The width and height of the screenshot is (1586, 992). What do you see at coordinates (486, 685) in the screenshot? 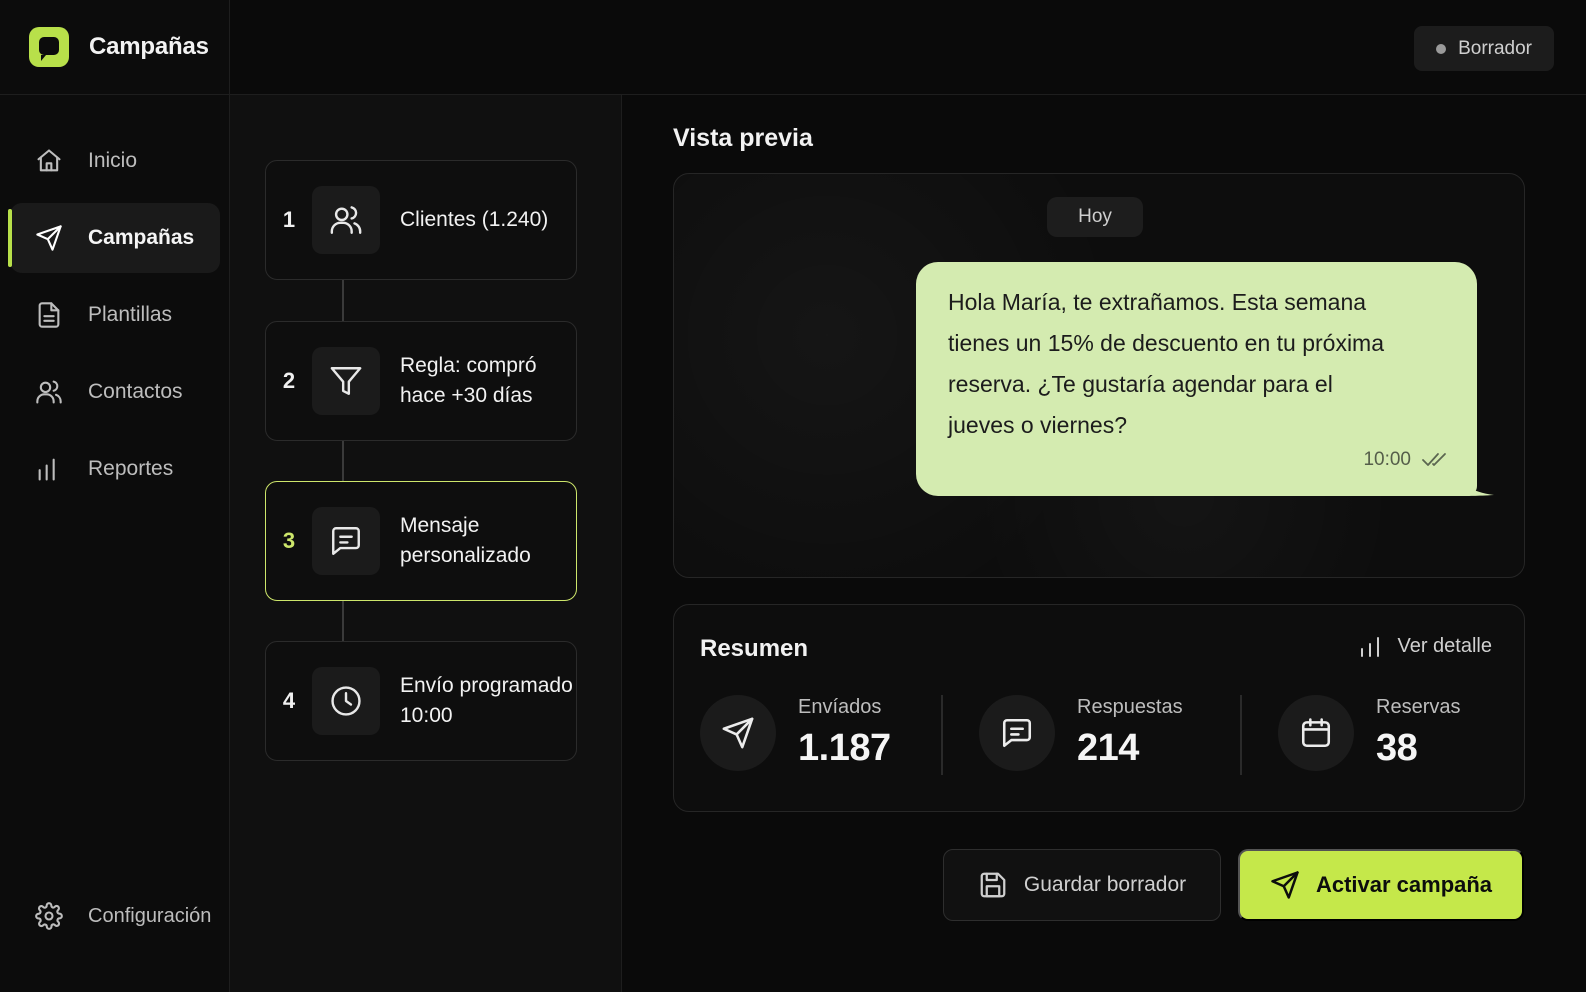
I see `step-label-line: Envío programado` at bounding box center [486, 685].